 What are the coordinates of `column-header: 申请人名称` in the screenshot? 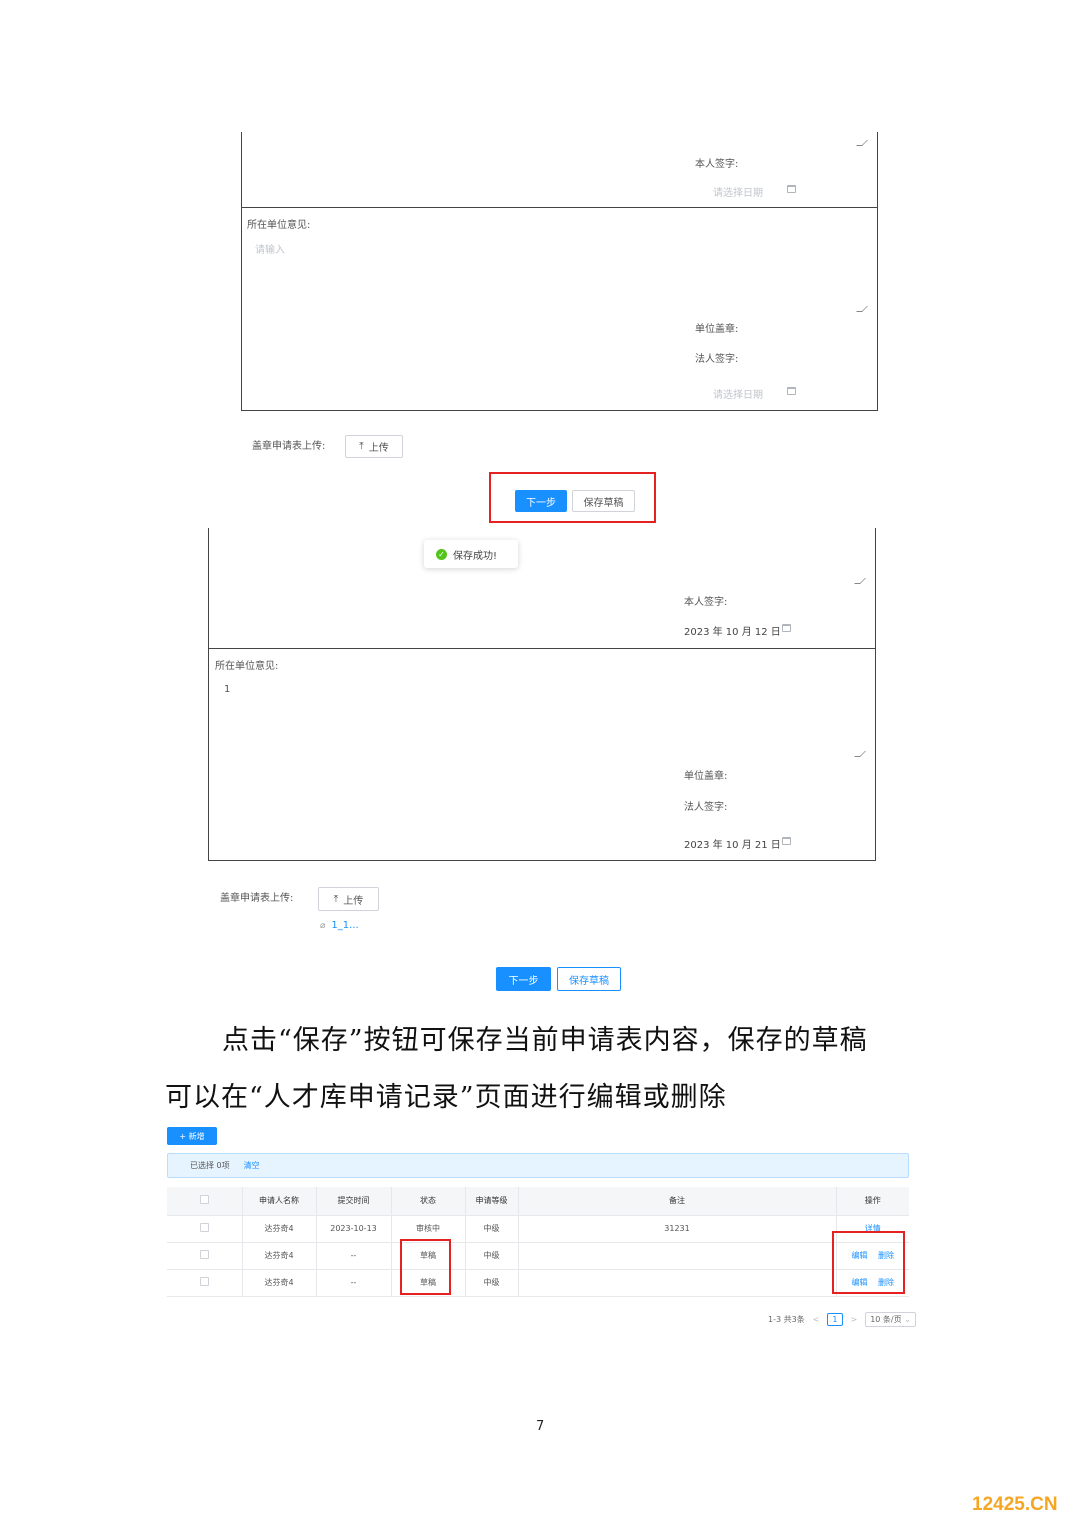 It's located at (279, 1201).